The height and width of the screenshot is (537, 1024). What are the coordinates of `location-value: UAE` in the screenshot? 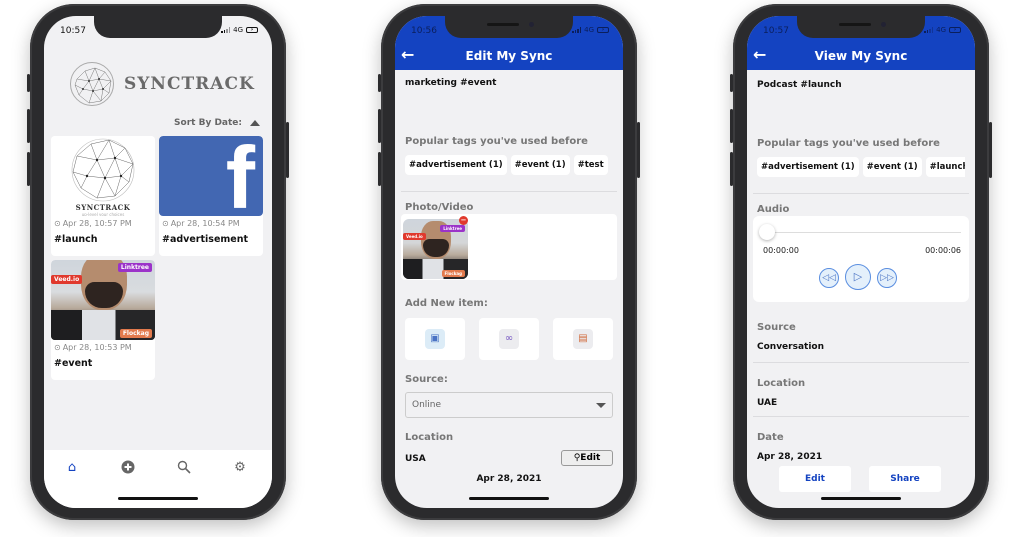 It's located at (767, 403).